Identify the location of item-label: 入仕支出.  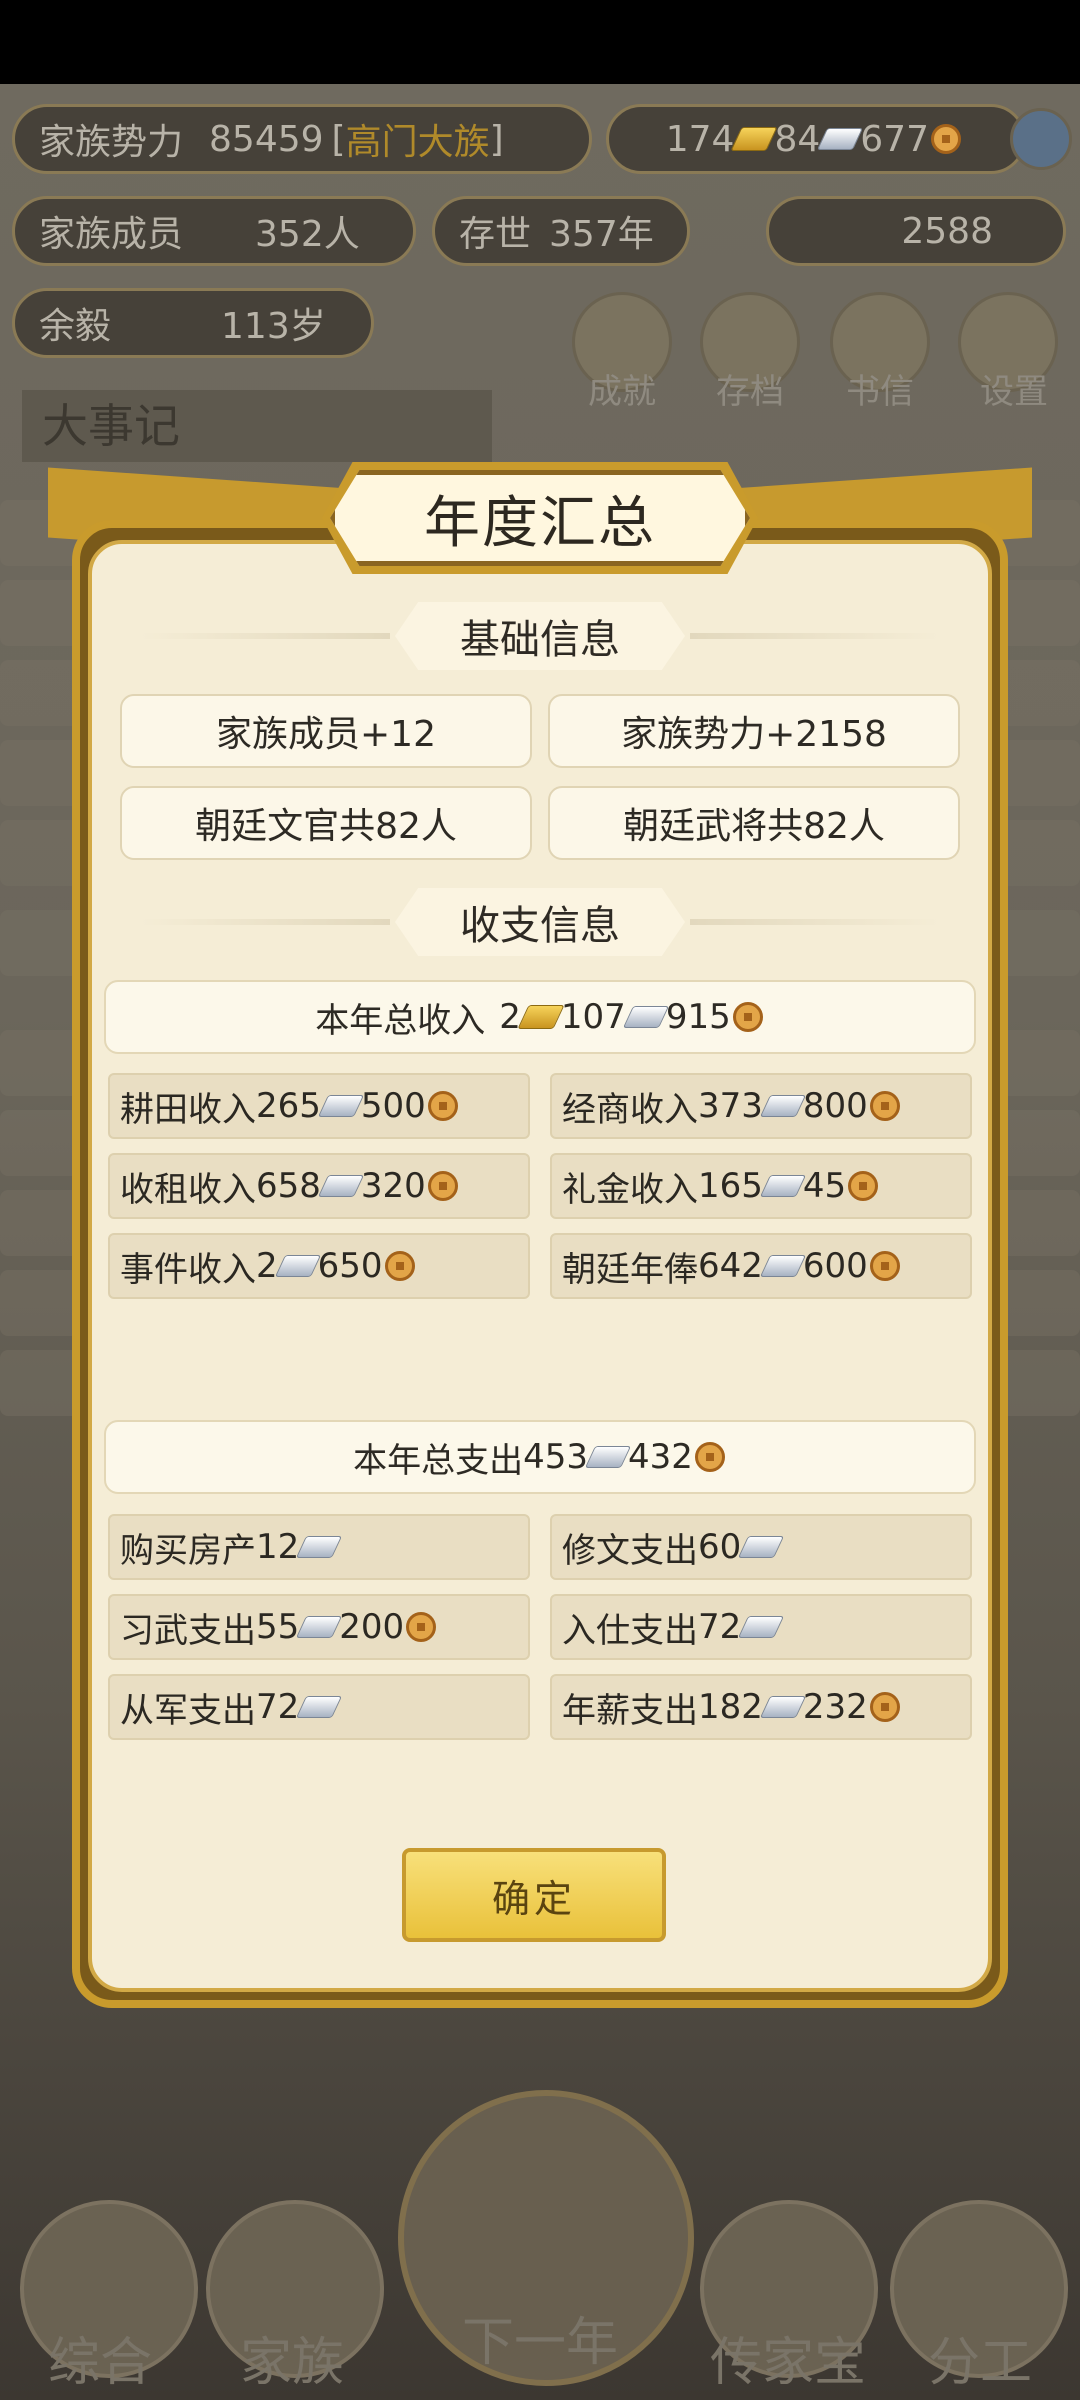
(630, 1630).